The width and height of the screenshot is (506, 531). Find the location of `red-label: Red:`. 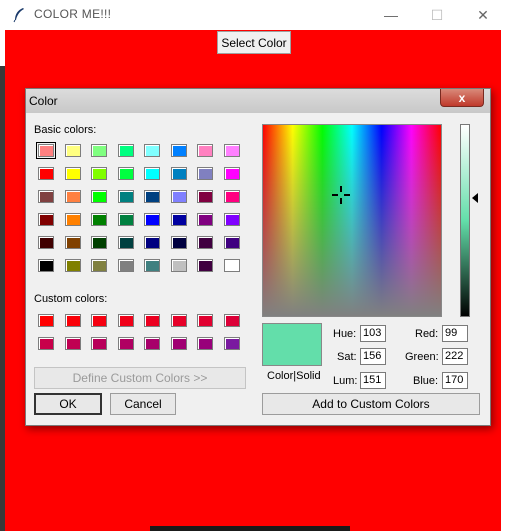

red-label: Red: is located at coordinates (427, 334).